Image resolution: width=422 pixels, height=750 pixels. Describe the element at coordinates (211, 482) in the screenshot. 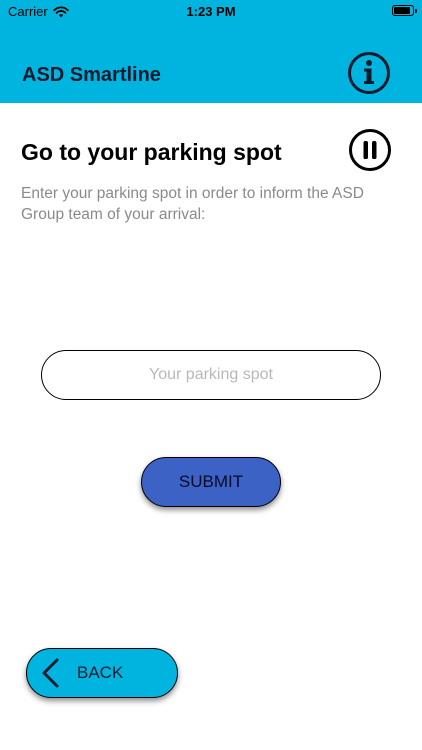

I see `submit-button: SUBMIT` at that location.